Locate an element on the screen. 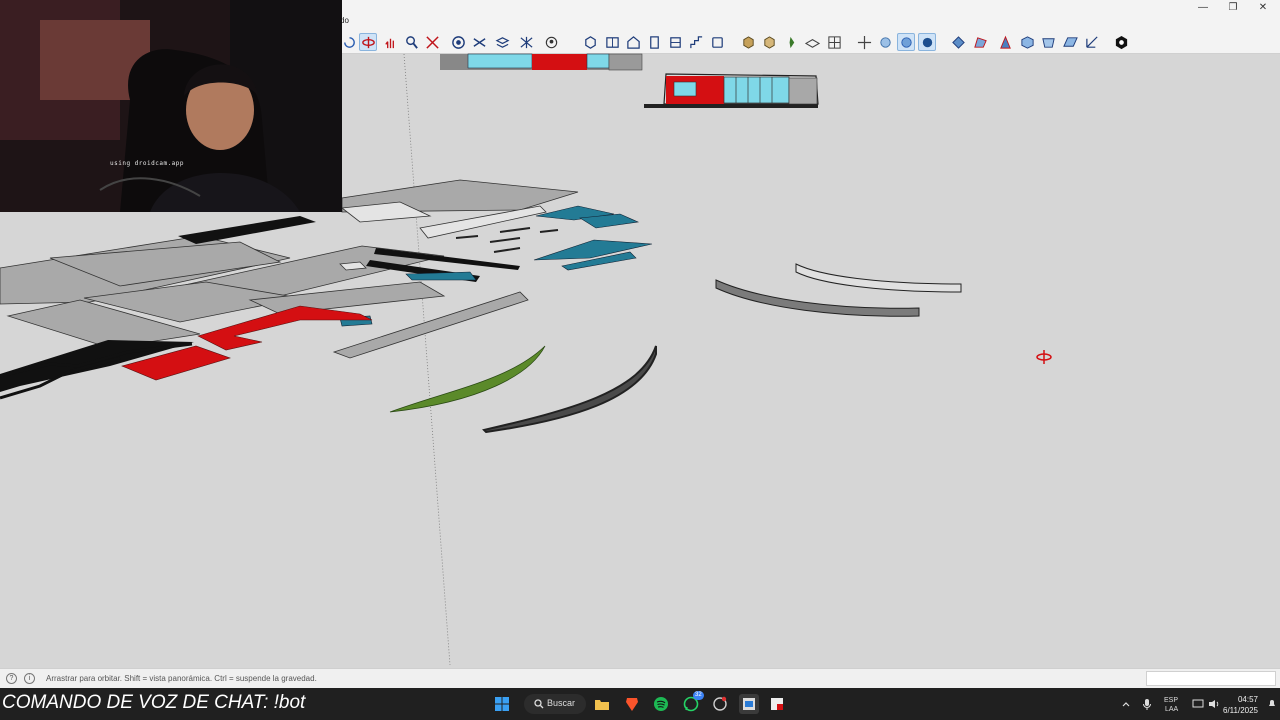 The height and width of the screenshot is (720, 1280). clock-time: 04:57 is located at coordinates (1247, 699).